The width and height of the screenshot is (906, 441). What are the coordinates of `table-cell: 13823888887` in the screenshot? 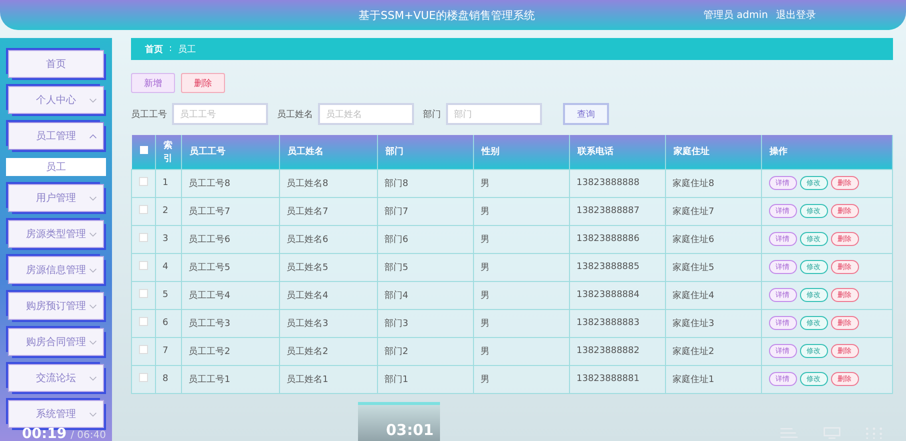 It's located at (608, 211).